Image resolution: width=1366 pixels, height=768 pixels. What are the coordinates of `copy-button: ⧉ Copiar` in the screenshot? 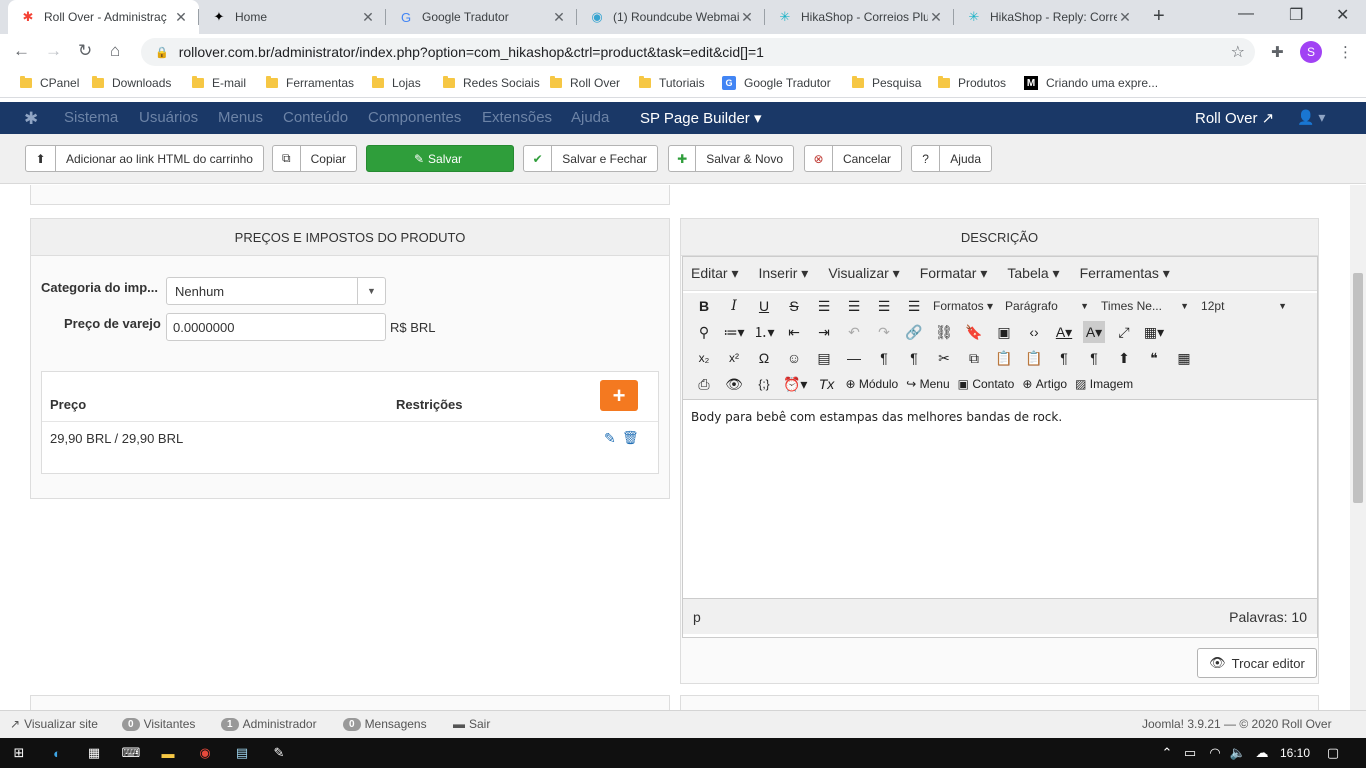 It's located at (314, 158).